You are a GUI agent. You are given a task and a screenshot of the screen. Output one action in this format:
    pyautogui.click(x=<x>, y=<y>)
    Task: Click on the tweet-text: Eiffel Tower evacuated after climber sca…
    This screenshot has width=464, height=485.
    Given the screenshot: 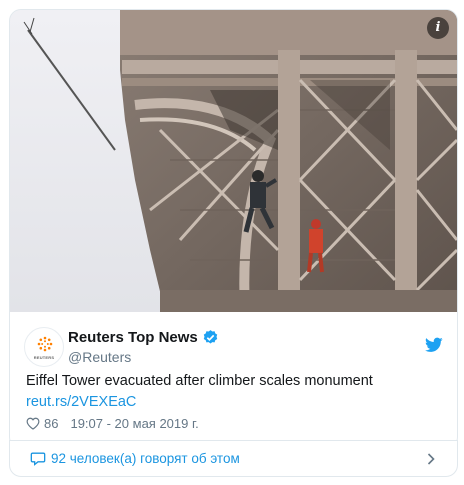 What is the action you would take?
    pyautogui.click(x=199, y=381)
    